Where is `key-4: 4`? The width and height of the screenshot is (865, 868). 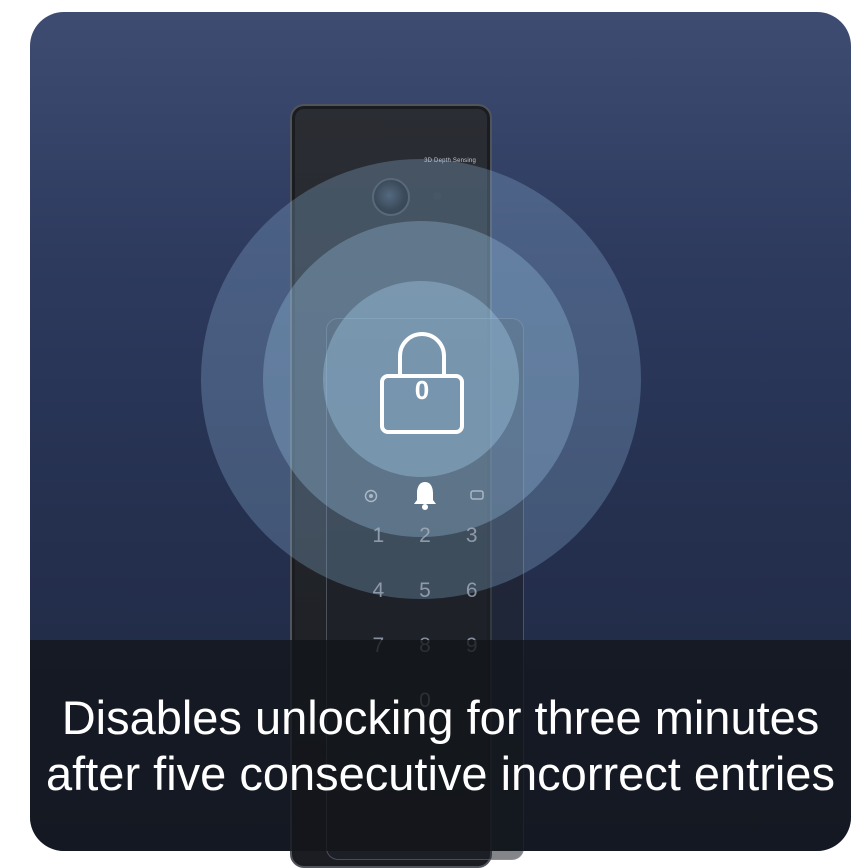 key-4: 4 is located at coordinates (378, 590).